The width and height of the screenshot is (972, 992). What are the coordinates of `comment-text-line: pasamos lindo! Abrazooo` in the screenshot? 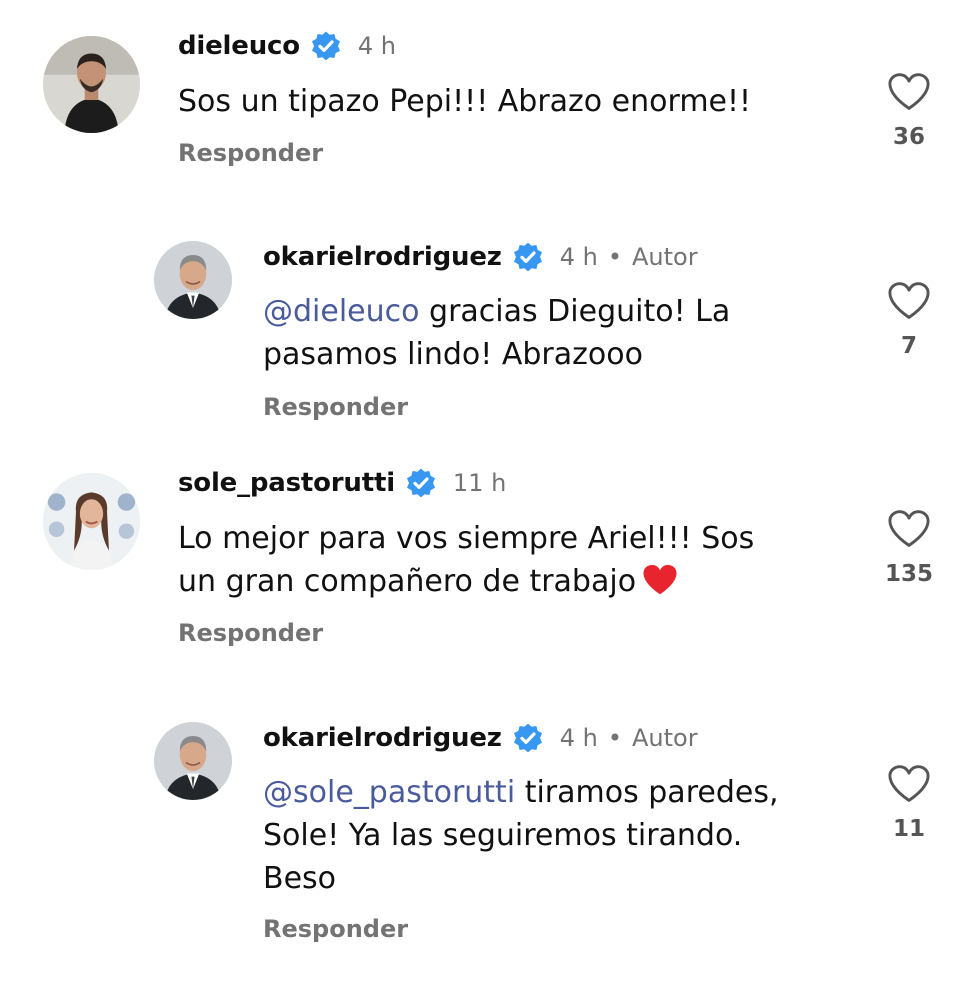 It's located at (453, 354).